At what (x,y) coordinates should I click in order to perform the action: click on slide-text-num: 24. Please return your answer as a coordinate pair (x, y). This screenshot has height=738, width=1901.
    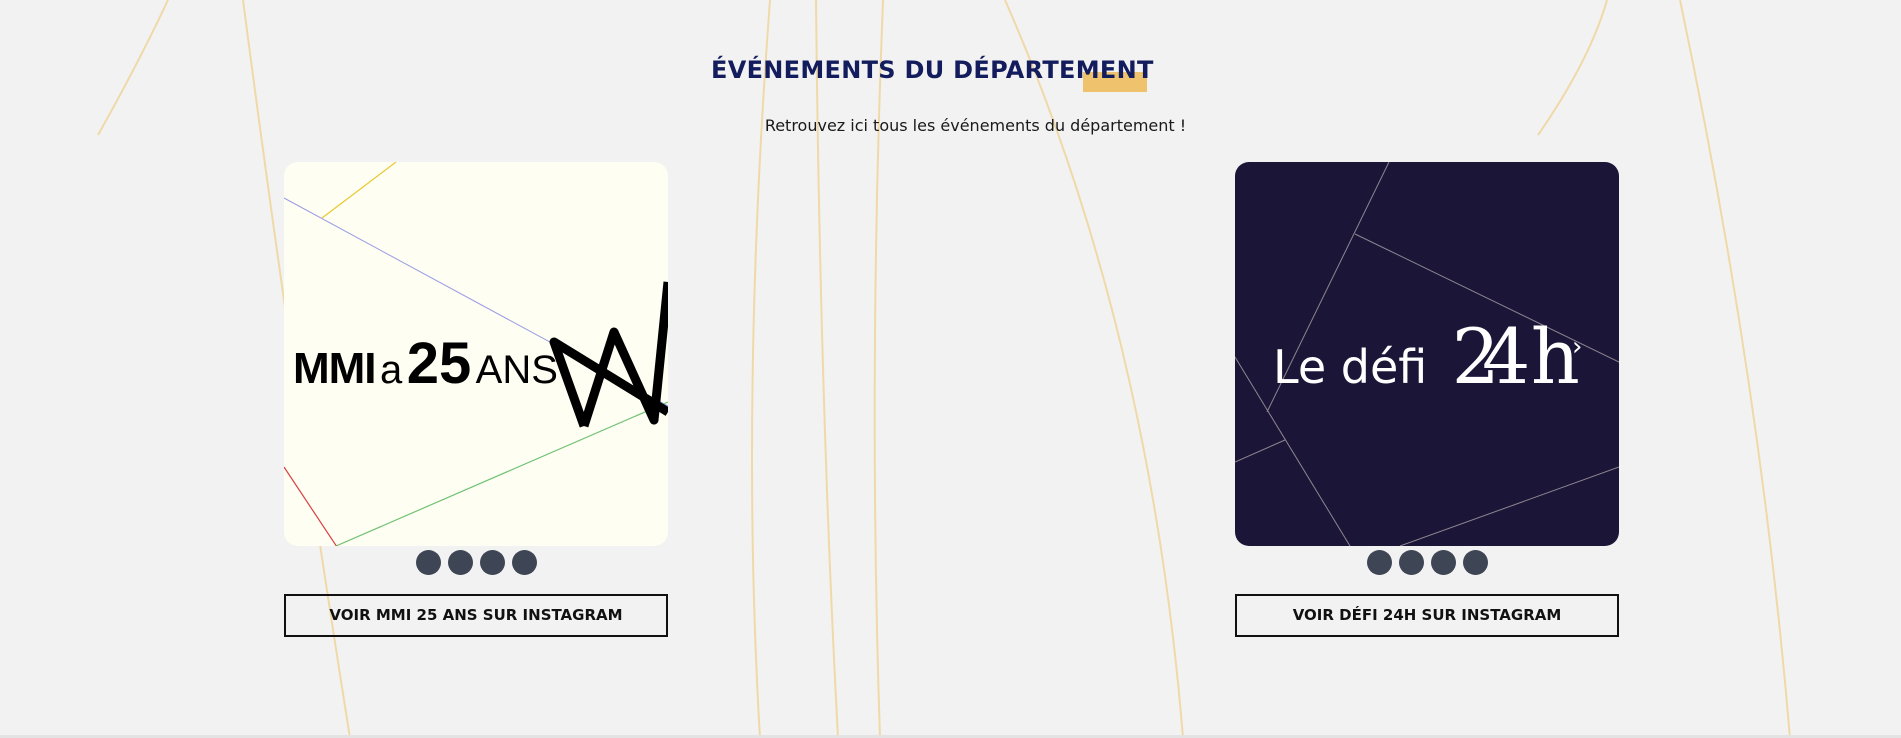
    Looking at the image, I should click on (1491, 356).